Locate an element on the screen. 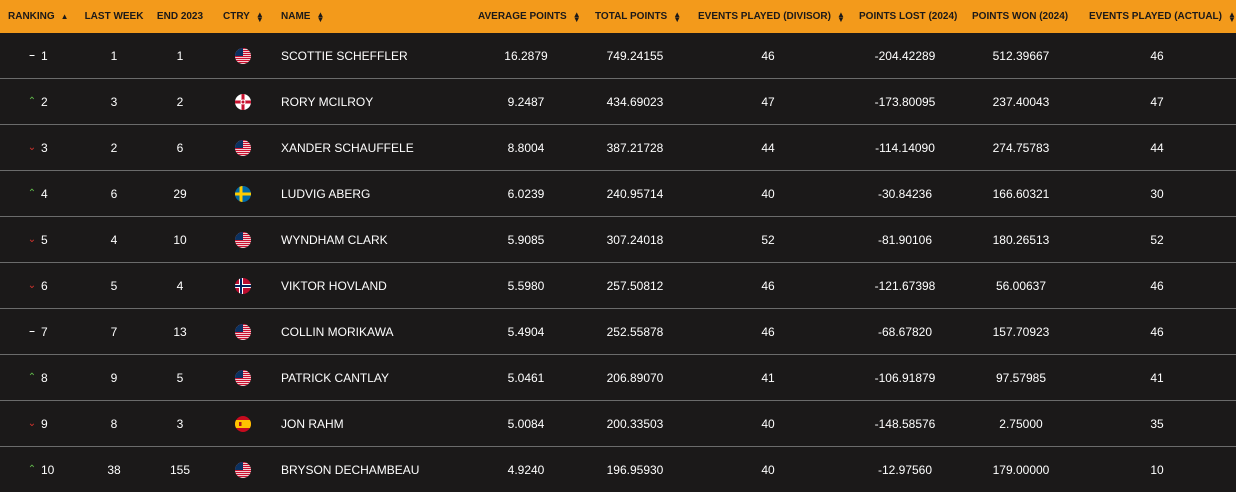  name-cell: PATRICK CANTLAY is located at coordinates (335, 377).